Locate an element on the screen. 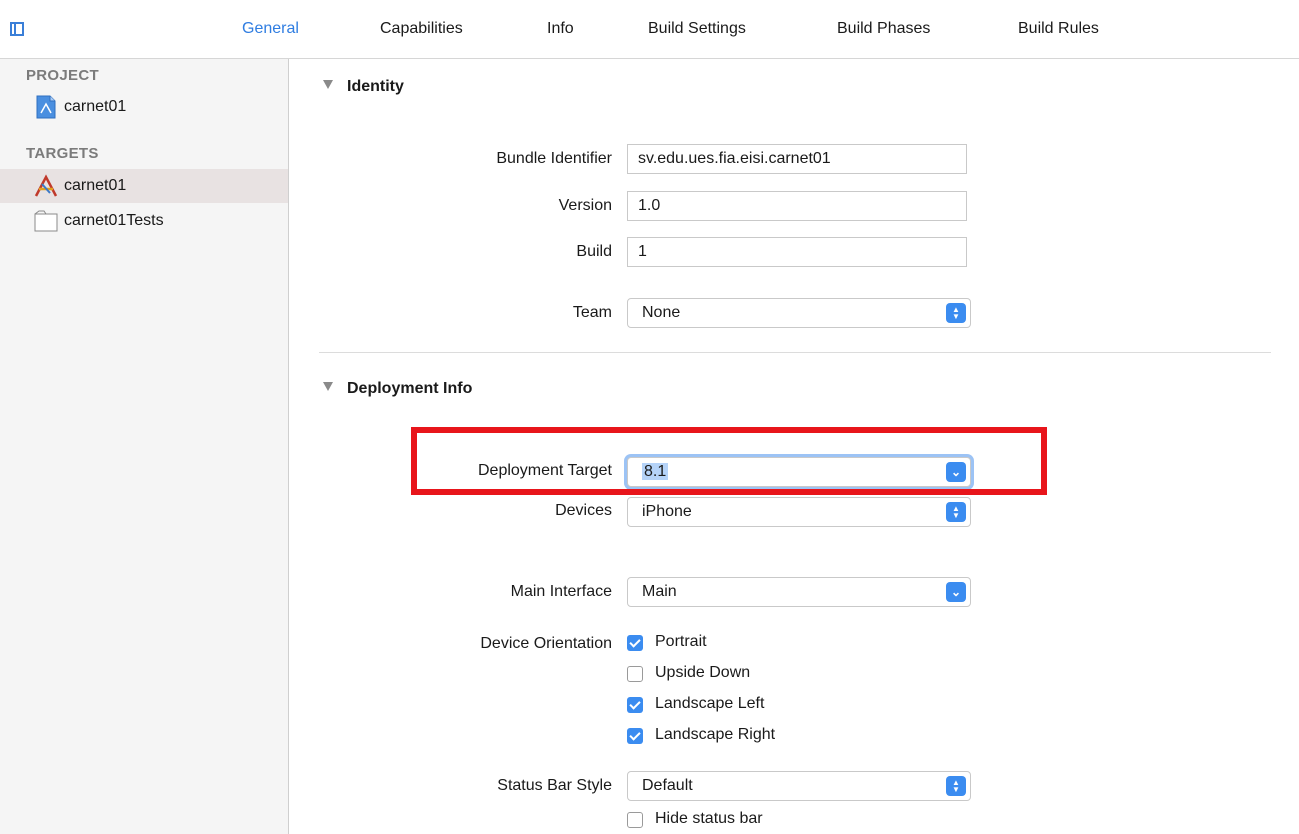 The image size is (1299, 834). main-interface-combo: Main ⌄ is located at coordinates (799, 592).